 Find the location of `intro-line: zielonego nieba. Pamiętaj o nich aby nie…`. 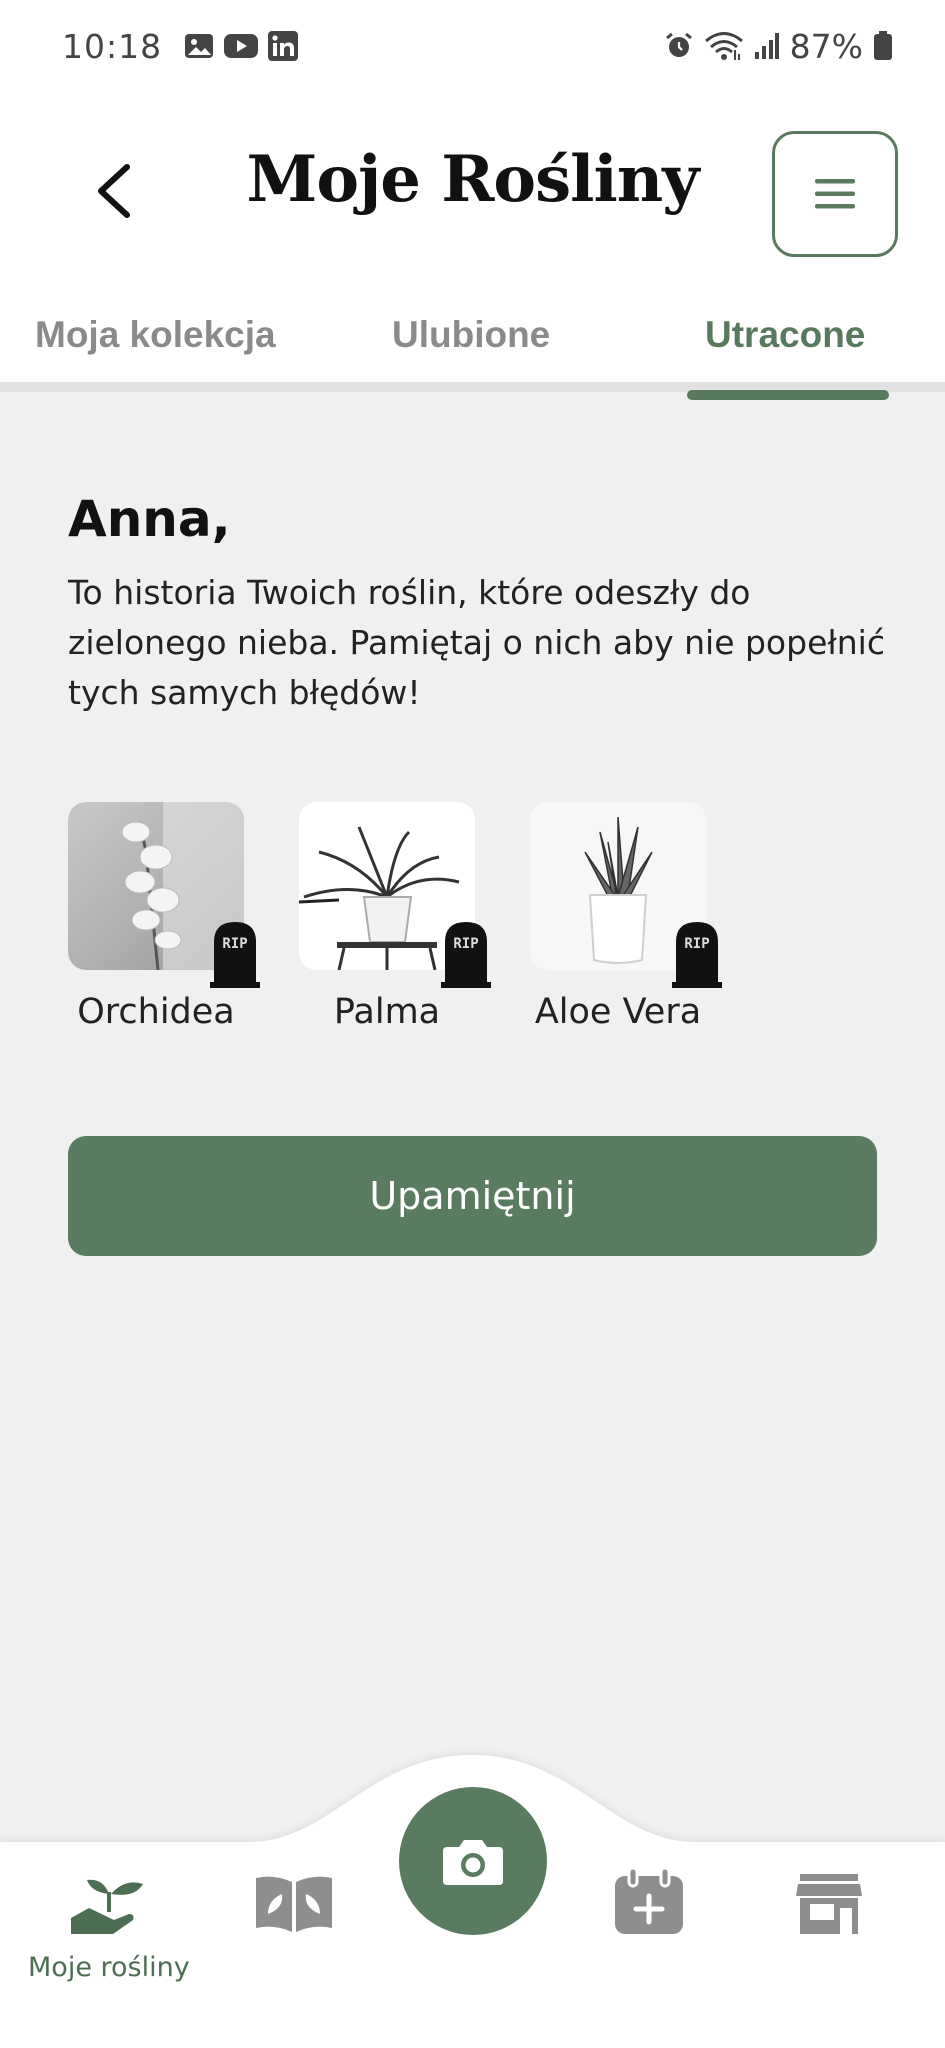

intro-line: zielonego nieba. Pamiętaj o nich aby nie… is located at coordinates (476, 642).